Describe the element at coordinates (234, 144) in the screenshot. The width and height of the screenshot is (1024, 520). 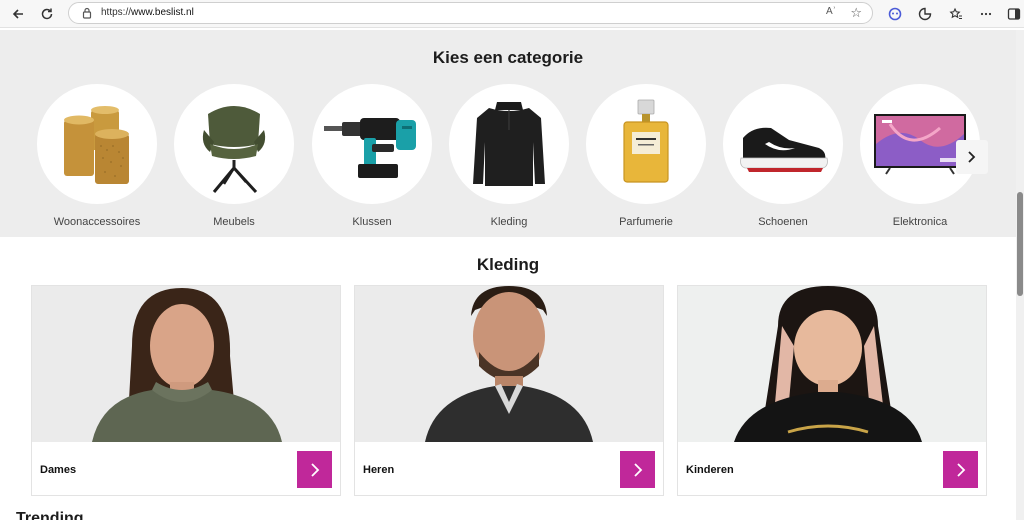
I see `chair-image` at that location.